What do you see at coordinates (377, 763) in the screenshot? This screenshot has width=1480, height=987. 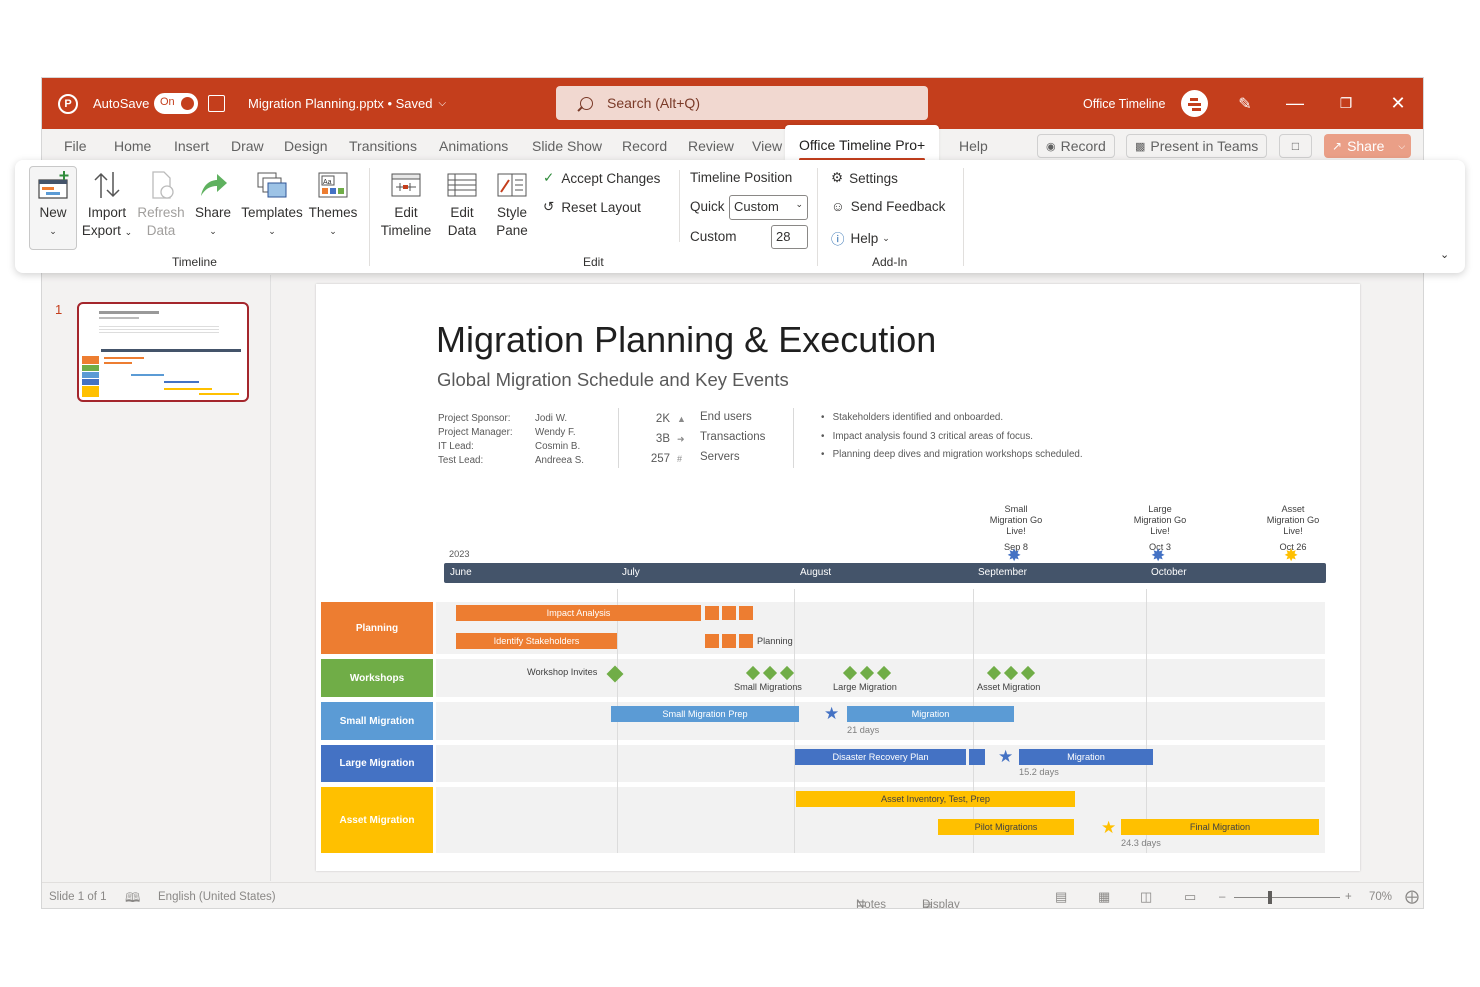 I see `swimlane-label-large-migration: Large Migration` at bounding box center [377, 763].